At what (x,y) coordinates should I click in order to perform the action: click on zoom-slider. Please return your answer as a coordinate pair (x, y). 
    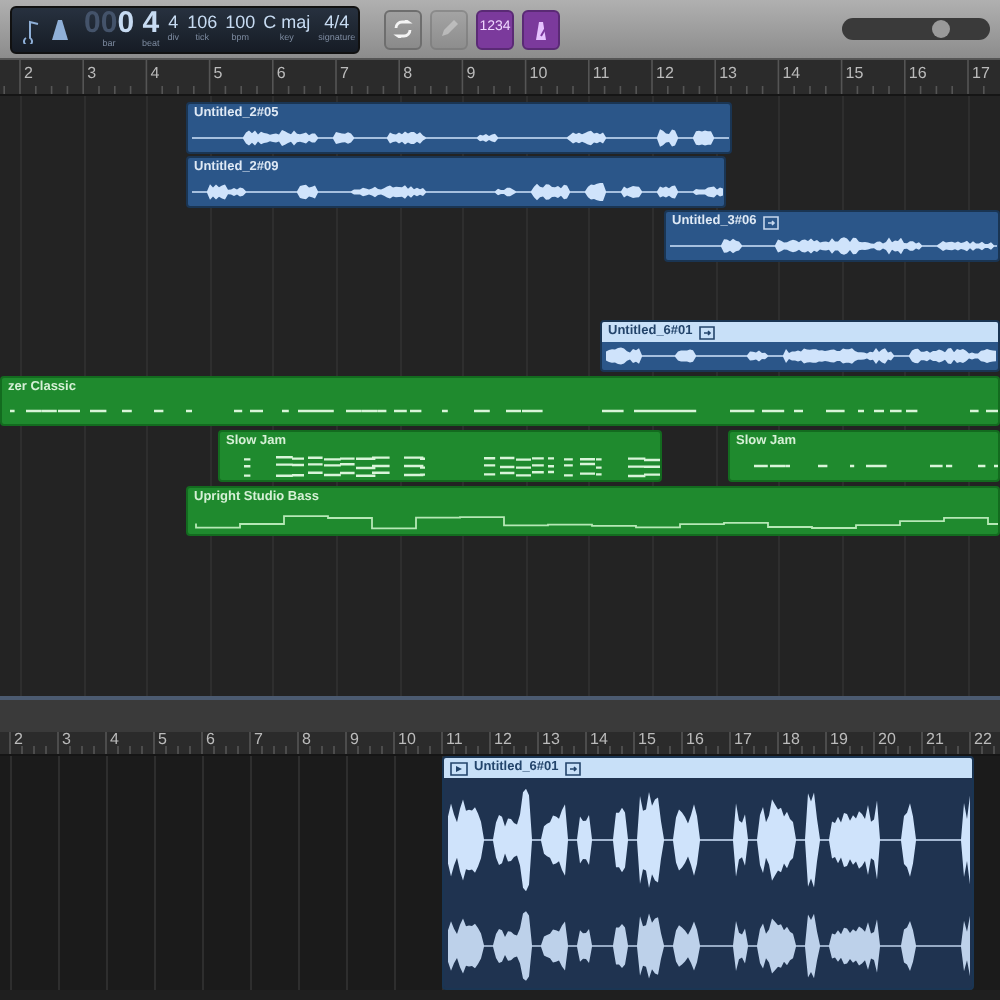
    Looking at the image, I should click on (916, 29).